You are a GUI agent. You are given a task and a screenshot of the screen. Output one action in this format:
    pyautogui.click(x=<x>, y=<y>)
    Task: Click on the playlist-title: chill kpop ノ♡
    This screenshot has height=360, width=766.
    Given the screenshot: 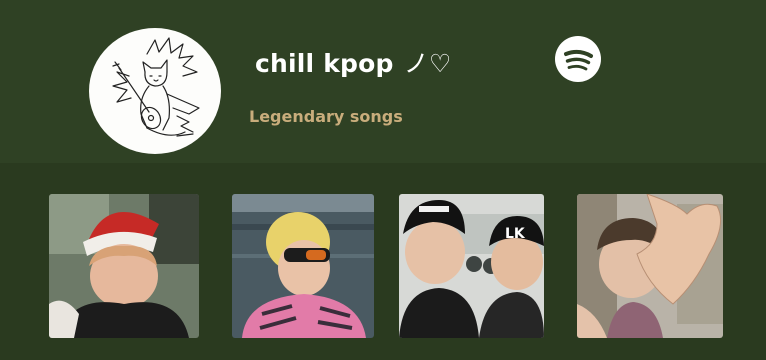 What is the action you would take?
    pyautogui.click(x=353, y=62)
    